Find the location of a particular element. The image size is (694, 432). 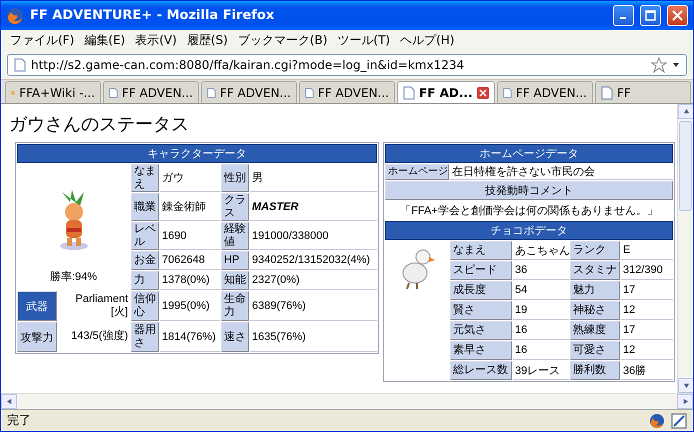

equipment-value: 143/5(強度) is located at coordinates (99, 336).